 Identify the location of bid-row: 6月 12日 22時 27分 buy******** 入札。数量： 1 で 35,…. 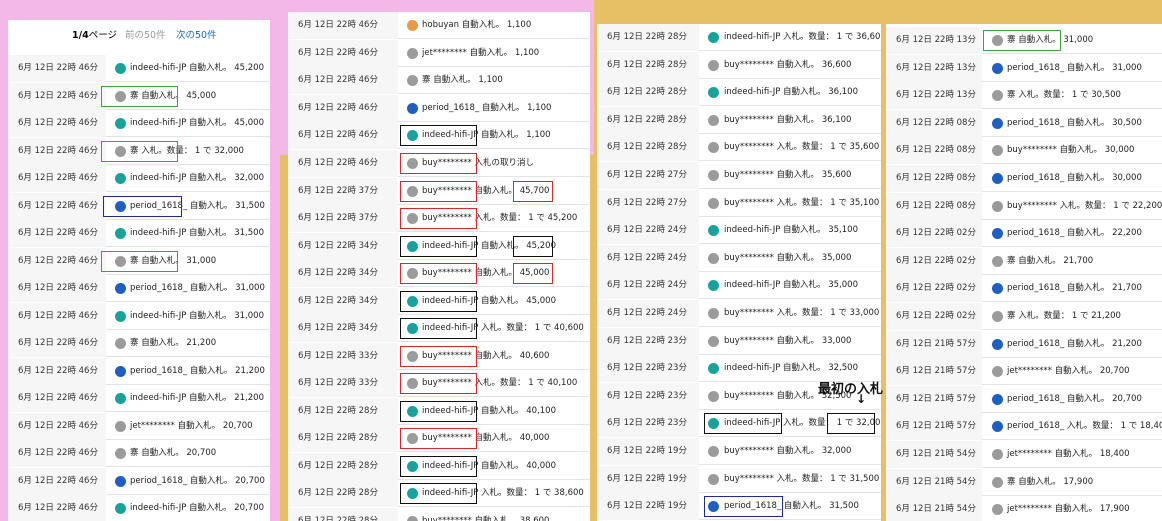
(739, 203).